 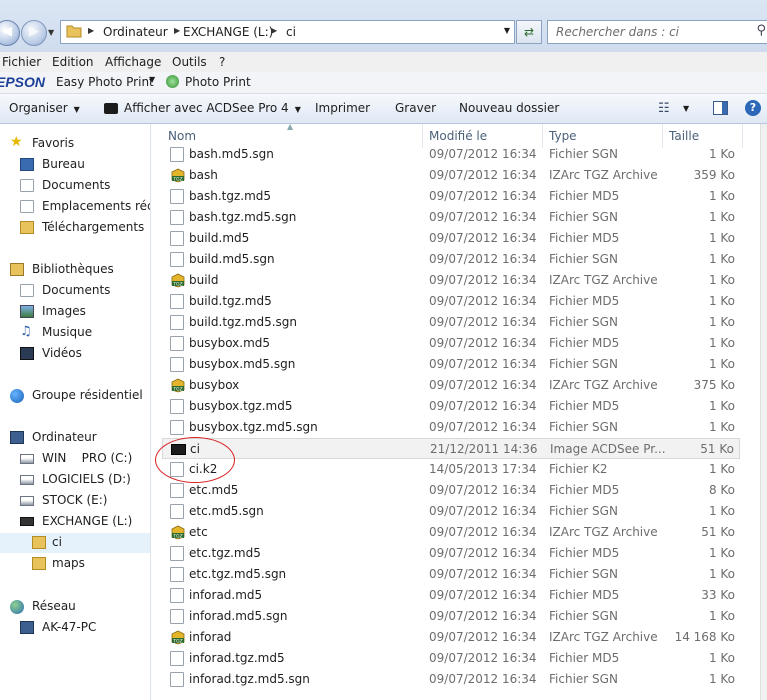 I want to click on sidebar-item-recent-places: Emplacements récents, so click(x=85, y=207).